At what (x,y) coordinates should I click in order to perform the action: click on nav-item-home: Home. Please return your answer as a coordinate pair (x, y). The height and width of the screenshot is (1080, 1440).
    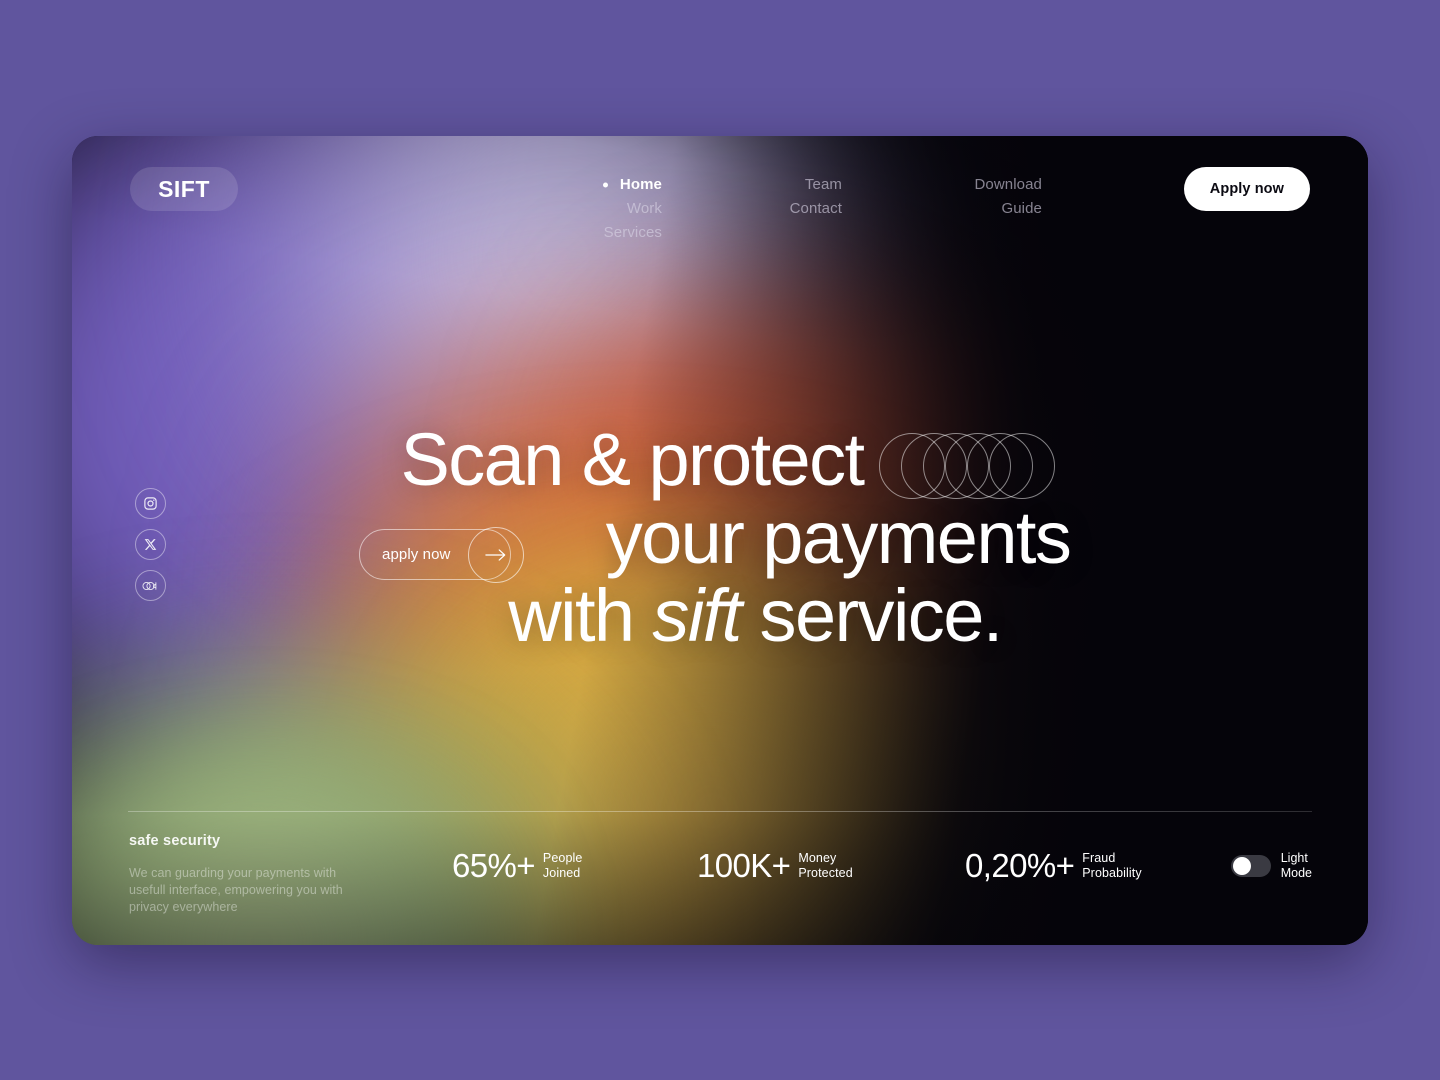
    Looking at the image, I should click on (632, 184).